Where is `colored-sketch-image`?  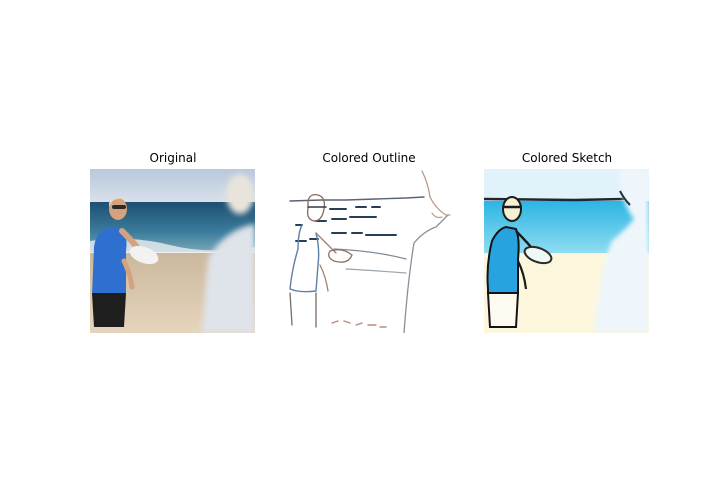
colored-sketch-image is located at coordinates (566, 251).